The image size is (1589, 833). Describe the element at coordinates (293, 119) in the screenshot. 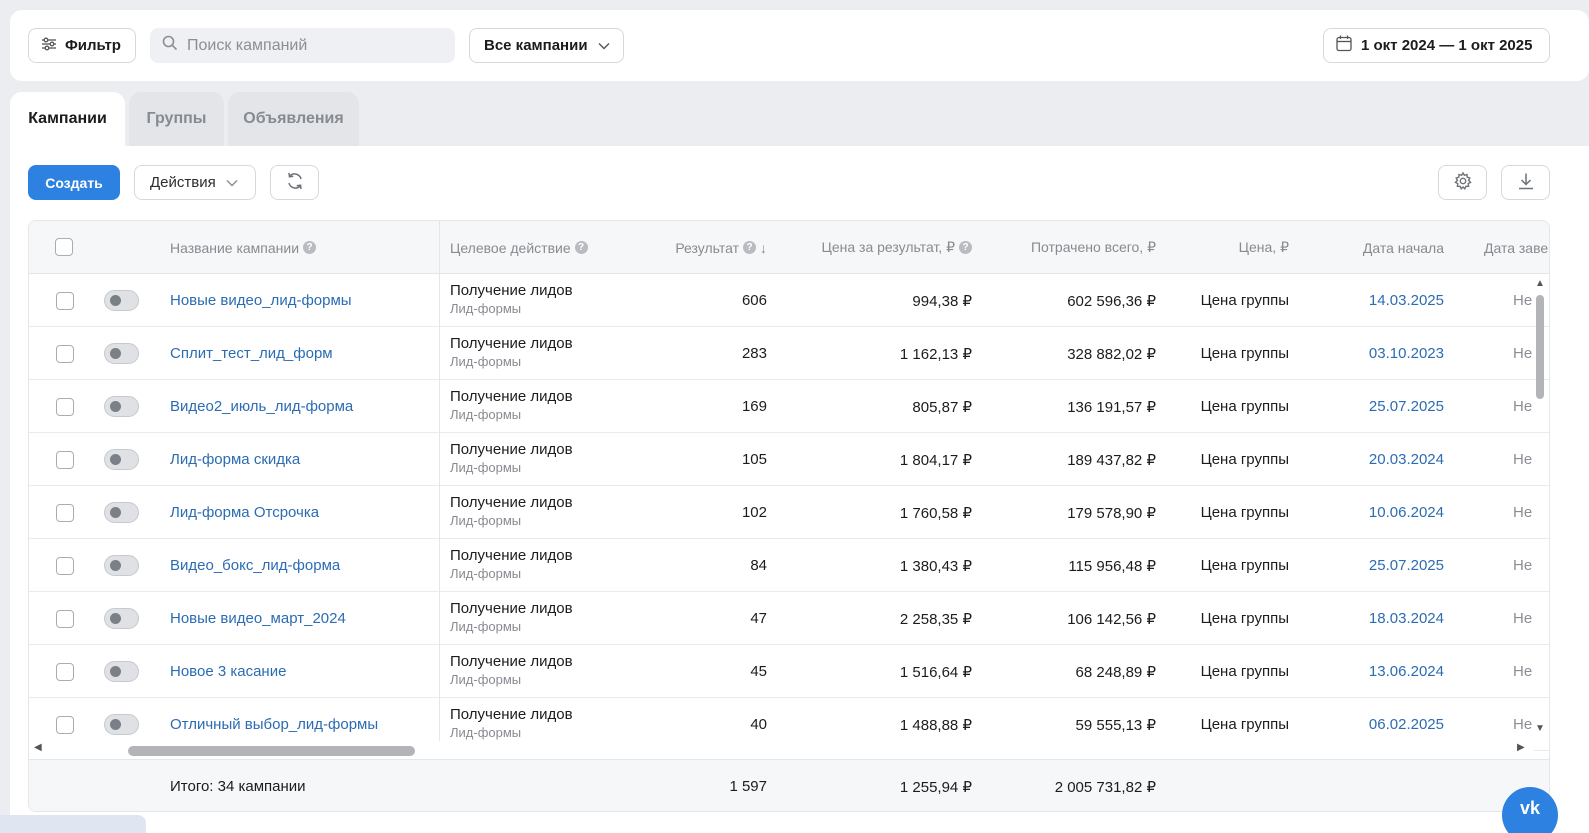

I see `tab-ads: Объявления` at that location.